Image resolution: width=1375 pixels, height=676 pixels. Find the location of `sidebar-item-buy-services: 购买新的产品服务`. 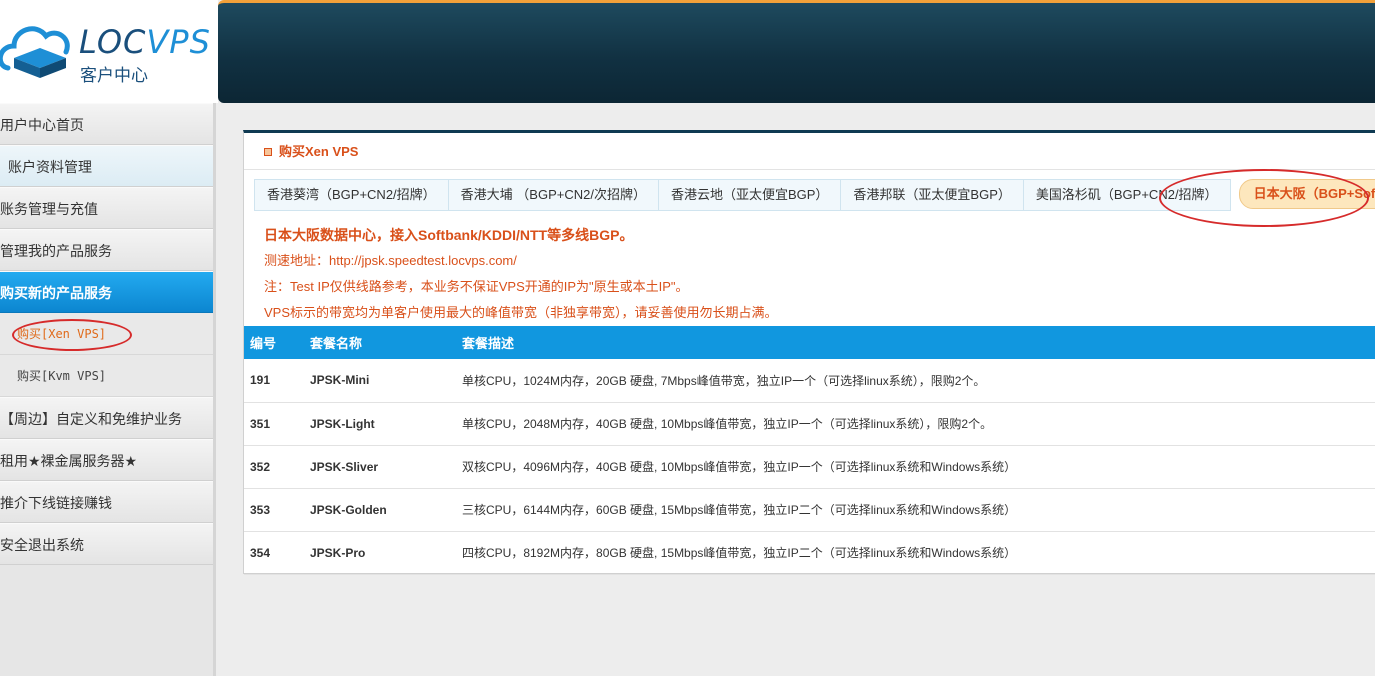

sidebar-item-buy-services: 购买新的产品服务 is located at coordinates (106, 292).